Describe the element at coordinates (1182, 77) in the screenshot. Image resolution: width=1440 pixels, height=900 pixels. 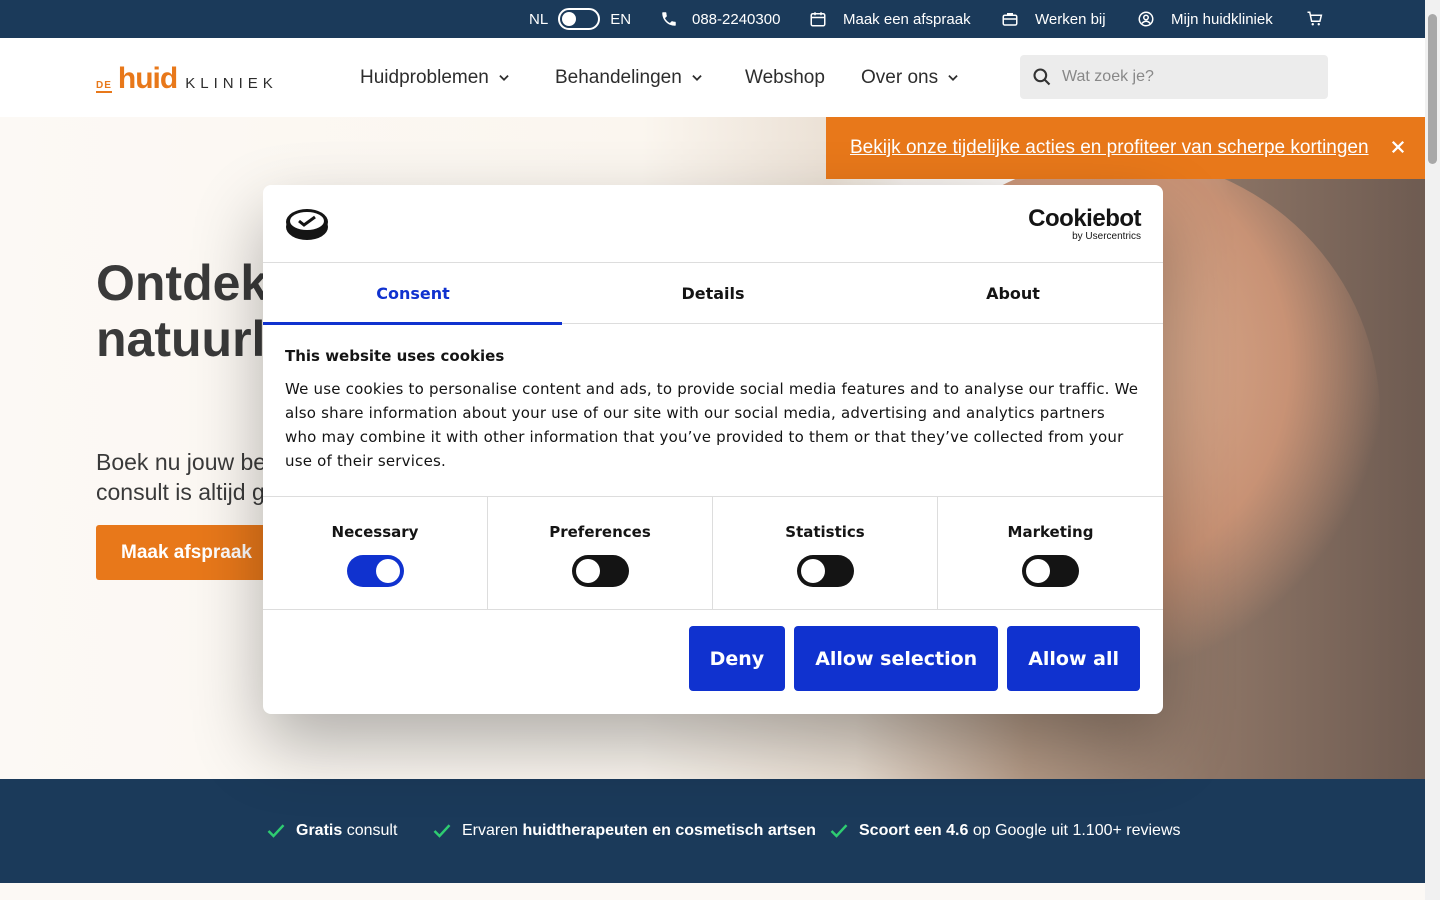
I see `search-input` at that location.